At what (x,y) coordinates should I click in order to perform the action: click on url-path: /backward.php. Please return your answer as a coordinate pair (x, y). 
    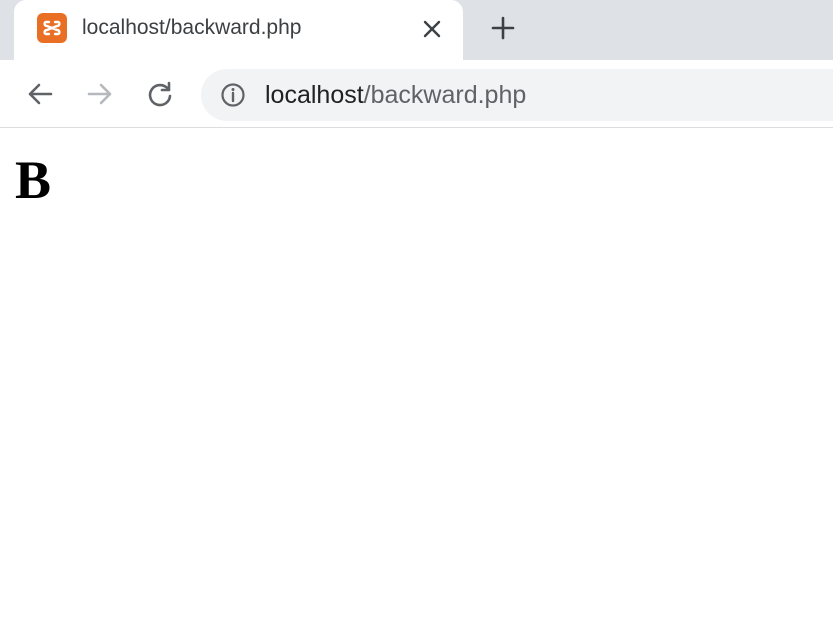
    Looking at the image, I should click on (445, 95).